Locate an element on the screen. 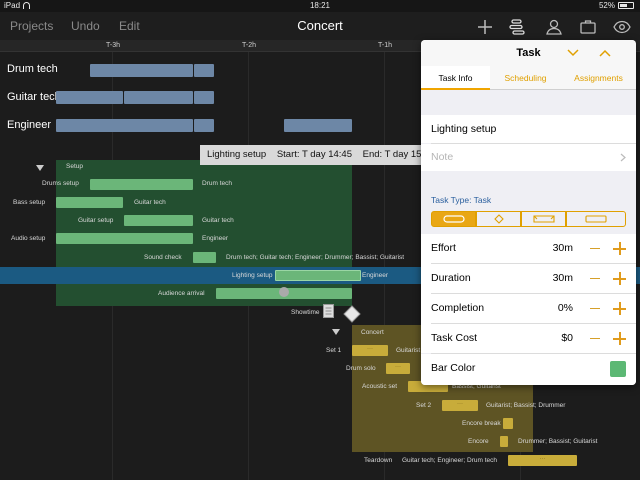 This screenshot has height=480, width=640. task-resources: Drummer; Bassist; Guitarist is located at coordinates (558, 441).